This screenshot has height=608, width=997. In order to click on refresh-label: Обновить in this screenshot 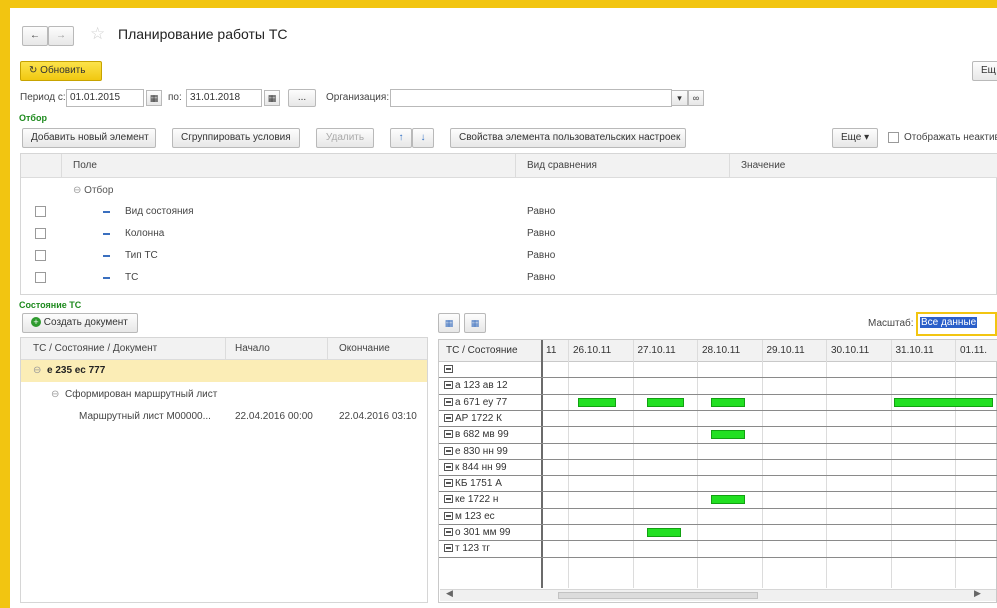, I will do `click(63, 70)`.